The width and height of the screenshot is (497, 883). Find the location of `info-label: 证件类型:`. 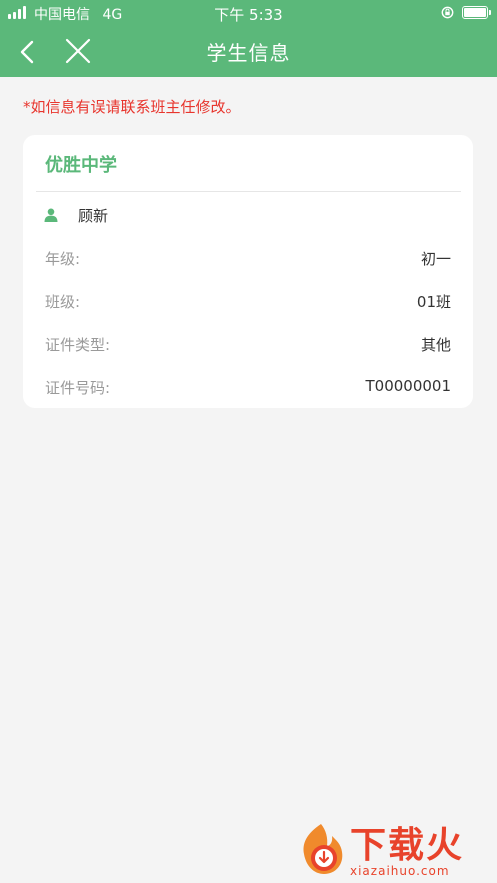

info-label: 证件类型: is located at coordinates (78, 345).